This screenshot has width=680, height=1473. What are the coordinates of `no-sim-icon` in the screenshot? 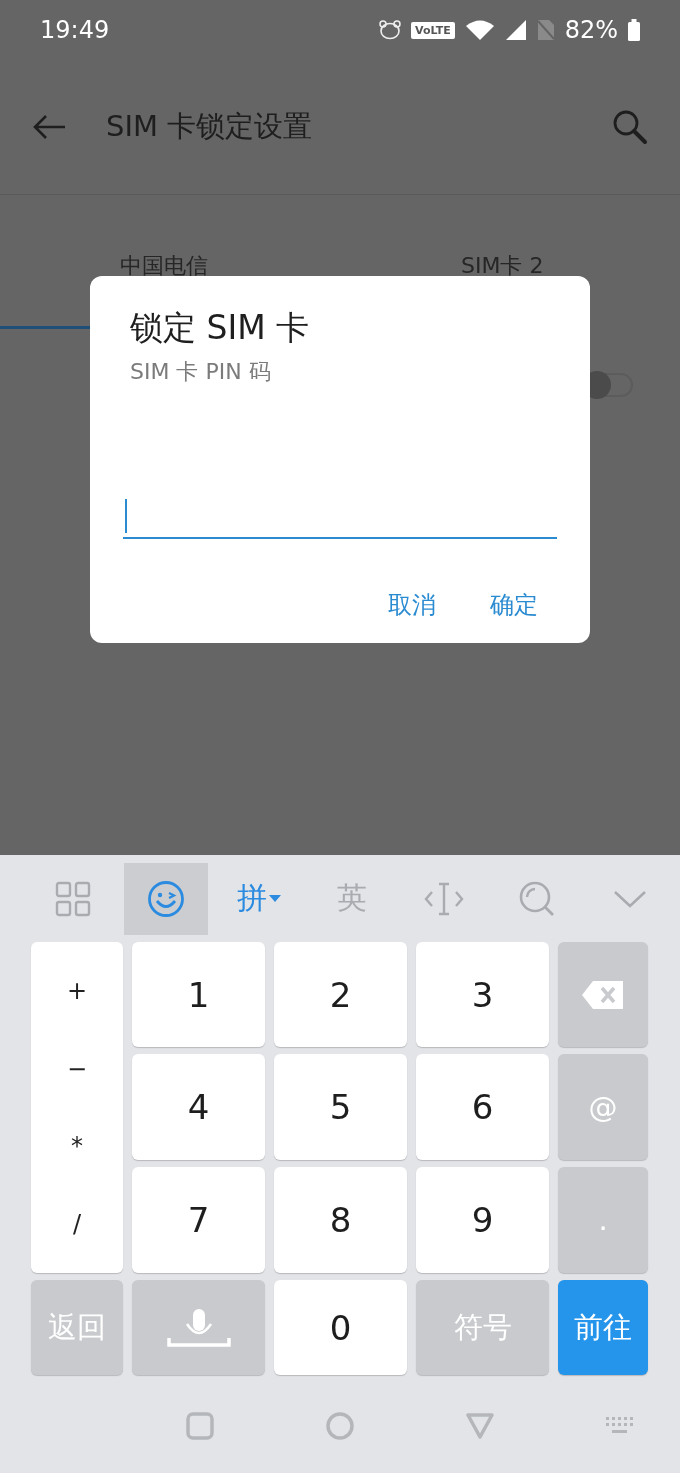 It's located at (545, 30).